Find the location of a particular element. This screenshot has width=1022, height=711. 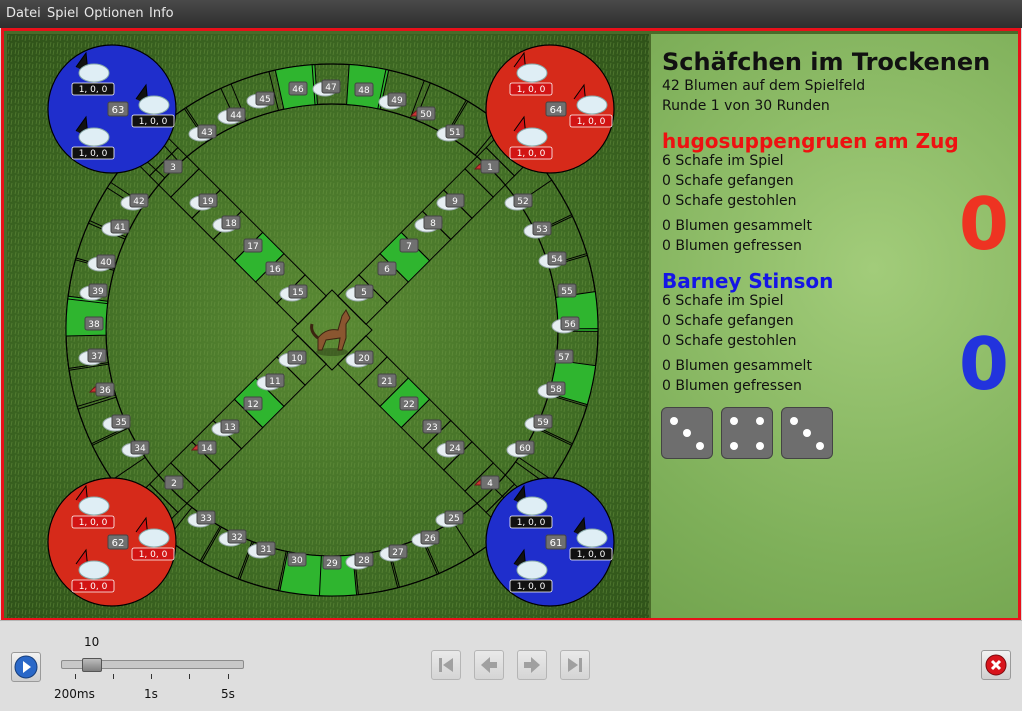

play-button is located at coordinates (26, 667).